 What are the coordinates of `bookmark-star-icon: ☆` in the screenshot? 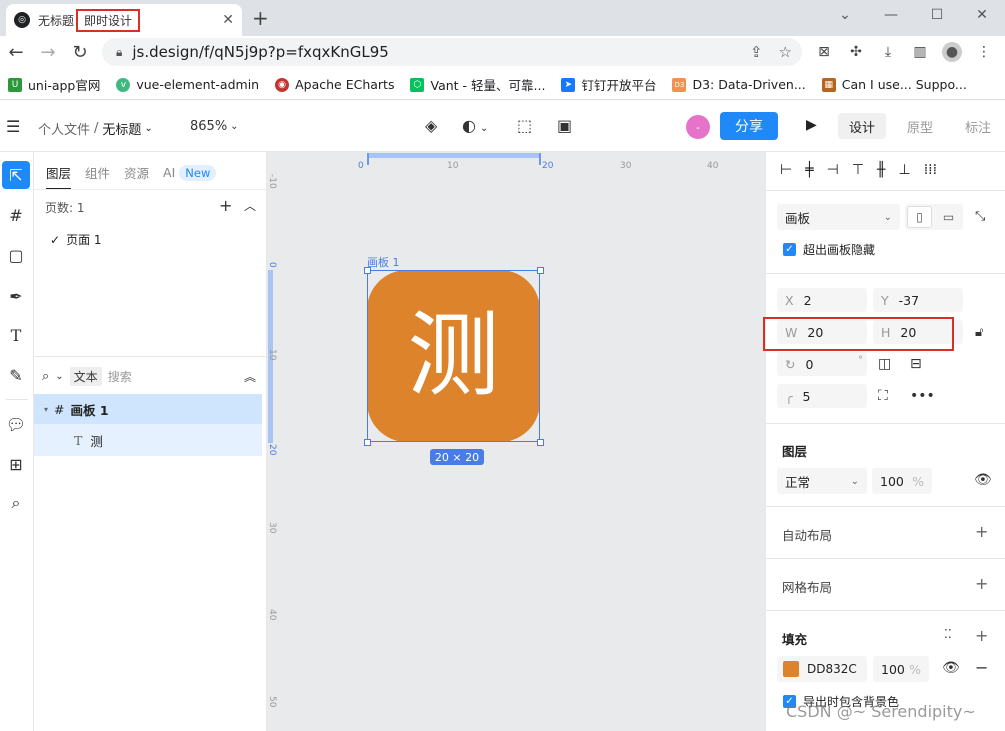 It's located at (785, 52).